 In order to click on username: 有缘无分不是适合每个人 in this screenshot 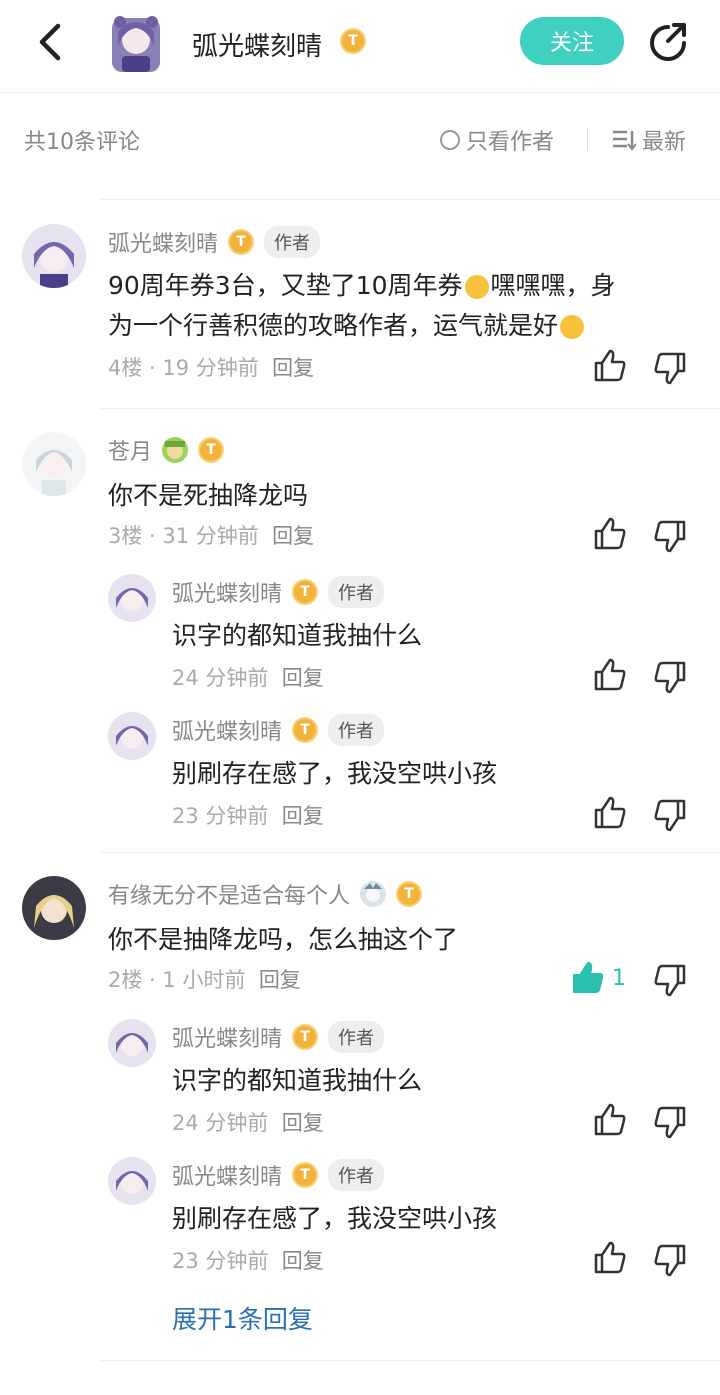, I will do `click(229, 894)`.